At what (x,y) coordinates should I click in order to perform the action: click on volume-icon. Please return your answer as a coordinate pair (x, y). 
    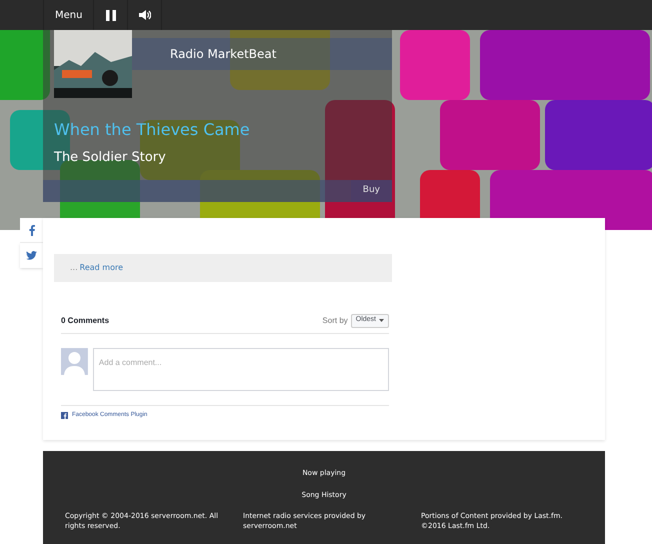
    Looking at the image, I should click on (144, 15).